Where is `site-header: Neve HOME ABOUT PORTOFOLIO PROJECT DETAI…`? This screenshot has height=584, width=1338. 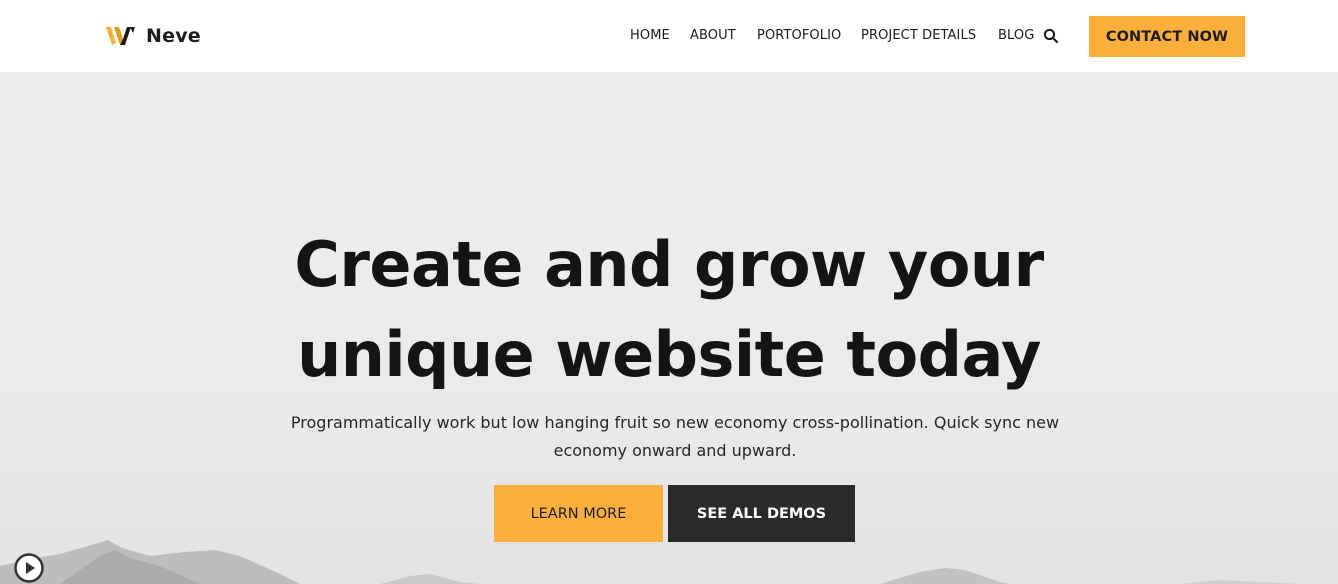
site-header: Neve HOME ABOUT PORTOFOLIO PROJECT DETAI… is located at coordinates (669, 36).